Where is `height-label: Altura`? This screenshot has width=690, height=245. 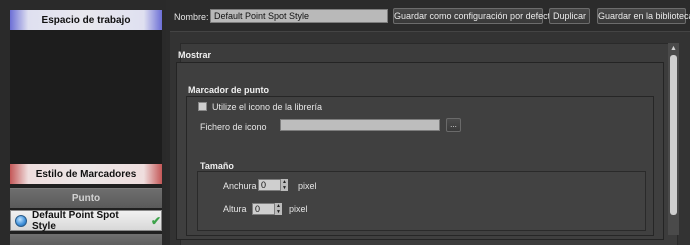 height-label: Altura is located at coordinates (235, 209).